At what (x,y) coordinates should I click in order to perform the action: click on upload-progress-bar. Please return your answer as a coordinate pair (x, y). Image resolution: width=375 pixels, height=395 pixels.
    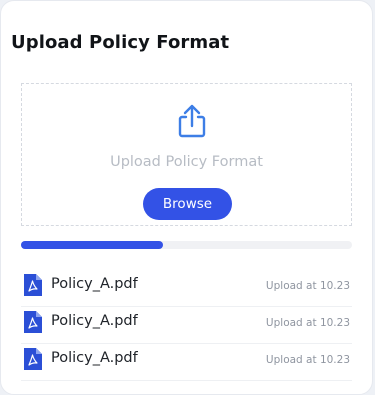
    Looking at the image, I should click on (186, 245).